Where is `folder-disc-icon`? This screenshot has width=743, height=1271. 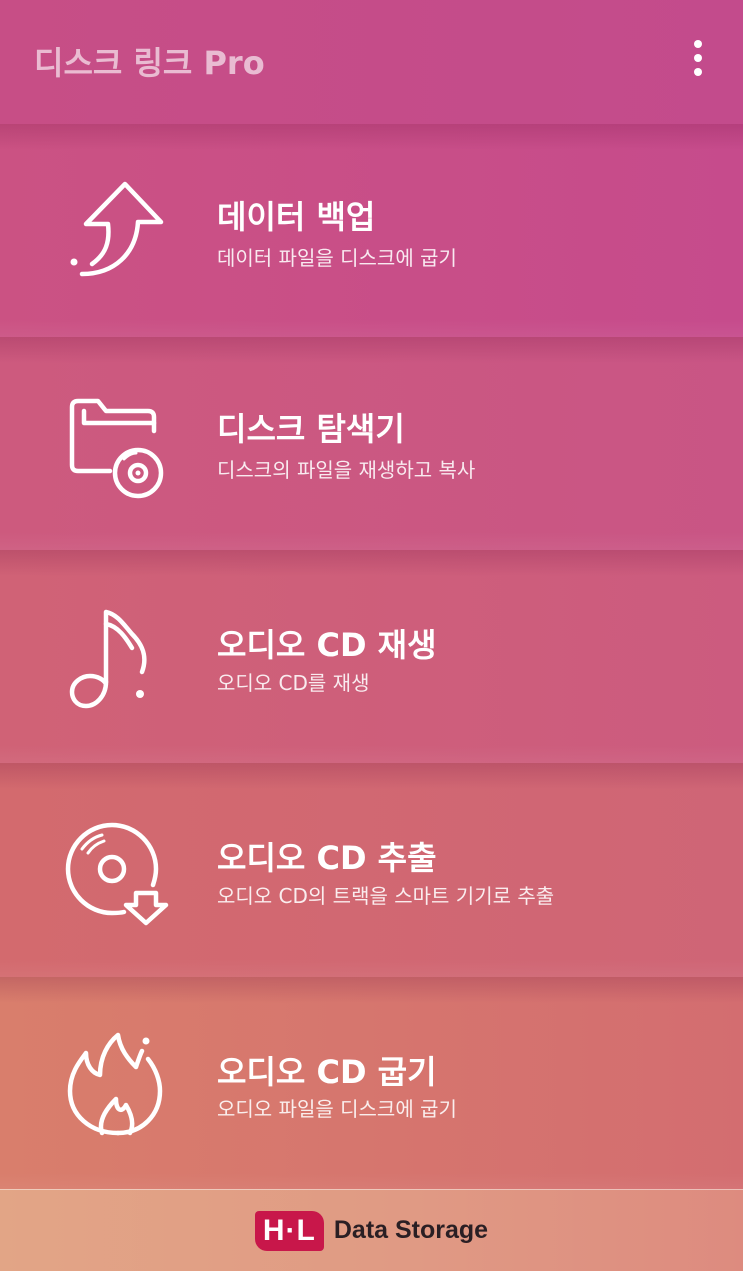 folder-disc-icon is located at coordinates (117, 448).